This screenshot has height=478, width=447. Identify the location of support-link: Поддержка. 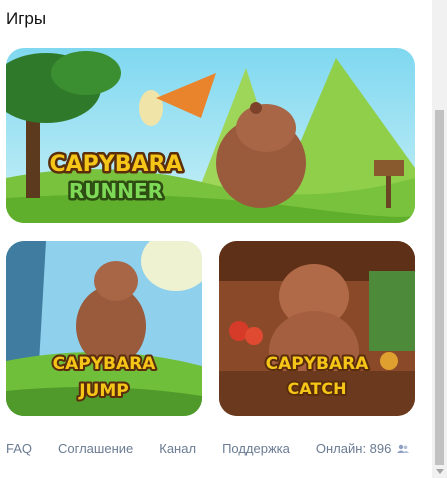
(256, 449).